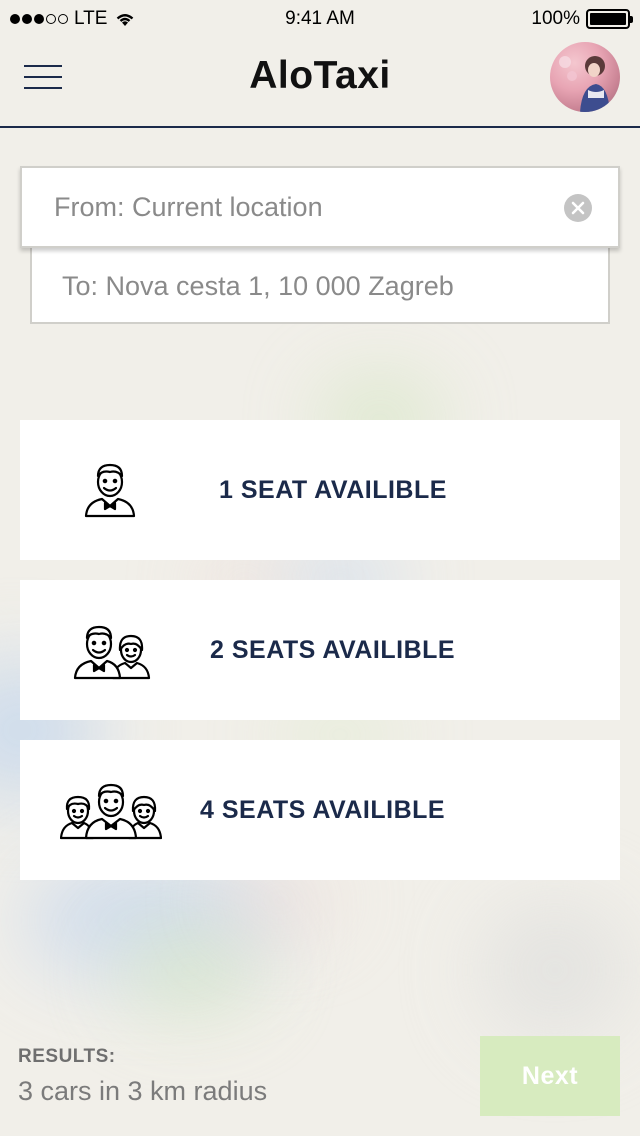 The height and width of the screenshot is (1136, 640). Describe the element at coordinates (555, 18) in the screenshot. I see `battery-percent: 100%` at that location.